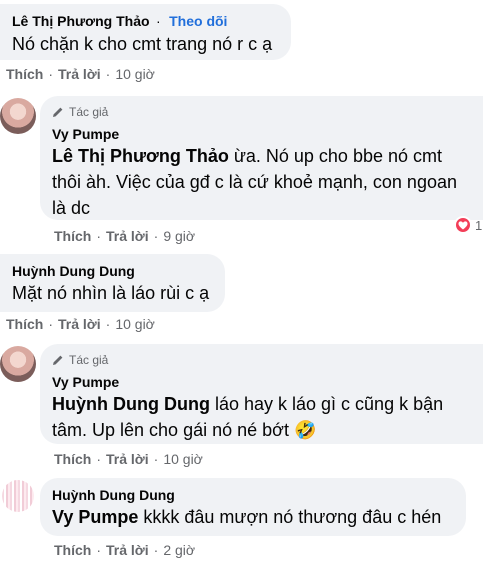  Describe the element at coordinates (142, 44) in the screenshot. I see `comment-text: Nó chặn k cho cmt trang nó r c ạ` at that location.